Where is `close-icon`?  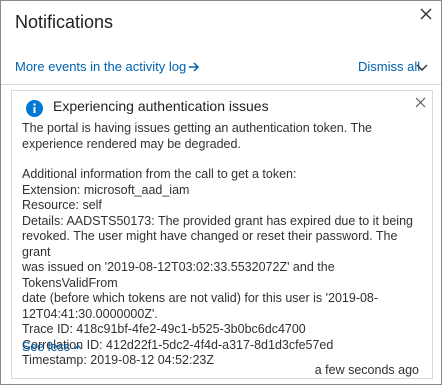
close-icon is located at coordinates (420, 102).